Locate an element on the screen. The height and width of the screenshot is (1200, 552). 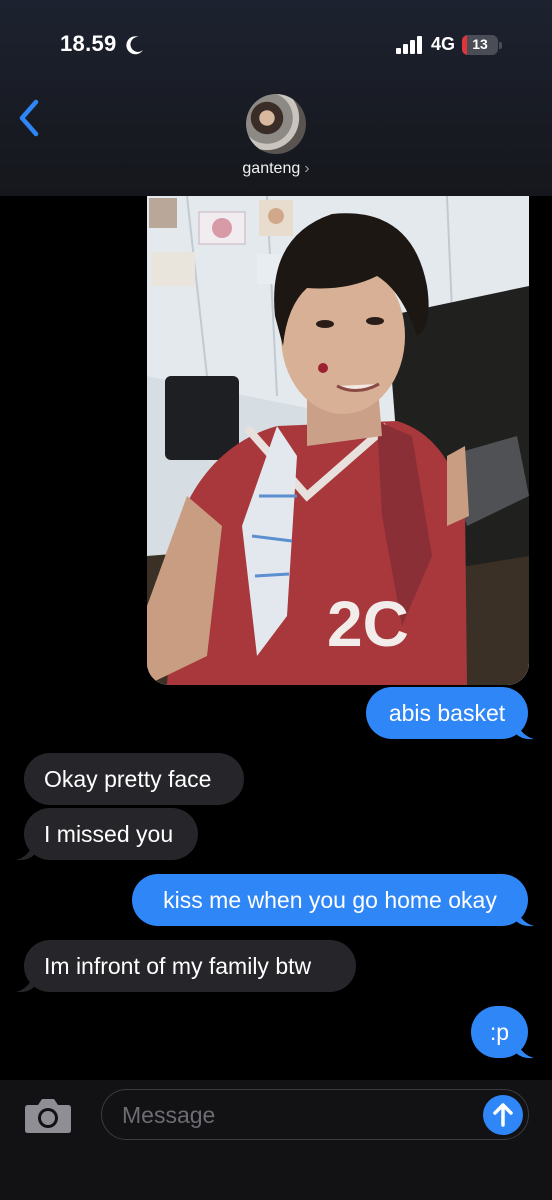
signal-bars-icon is located at coordinates (409, 45).